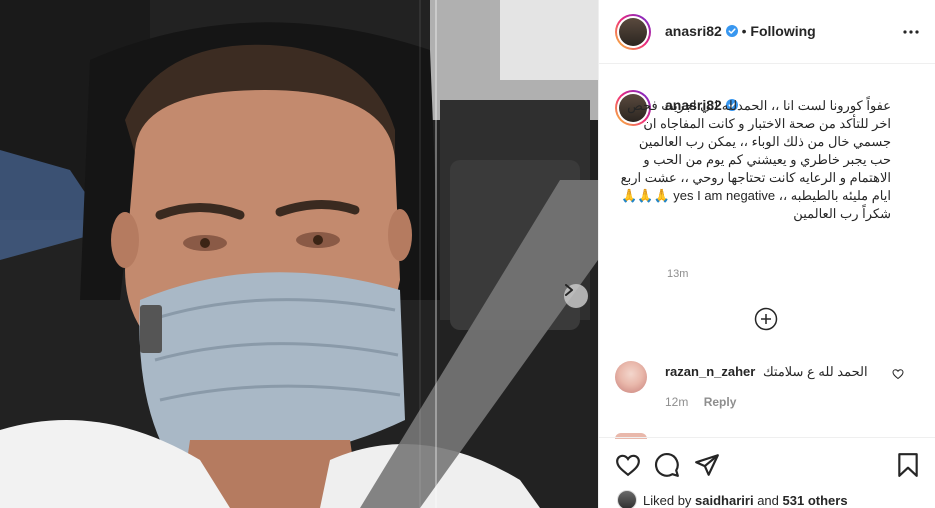 The width and height of the screenshot is (935, 508). What do you see at coordinates (677, 274) in the screenshot?
I see `caption-timestamp: 13m` at bounding box center [677, 274].